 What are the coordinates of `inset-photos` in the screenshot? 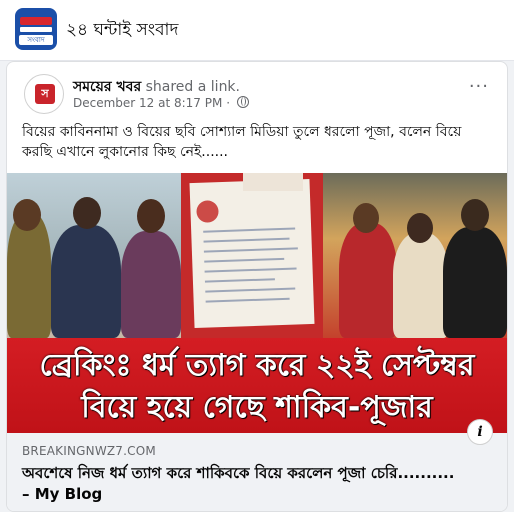 It's located at (273, 182).